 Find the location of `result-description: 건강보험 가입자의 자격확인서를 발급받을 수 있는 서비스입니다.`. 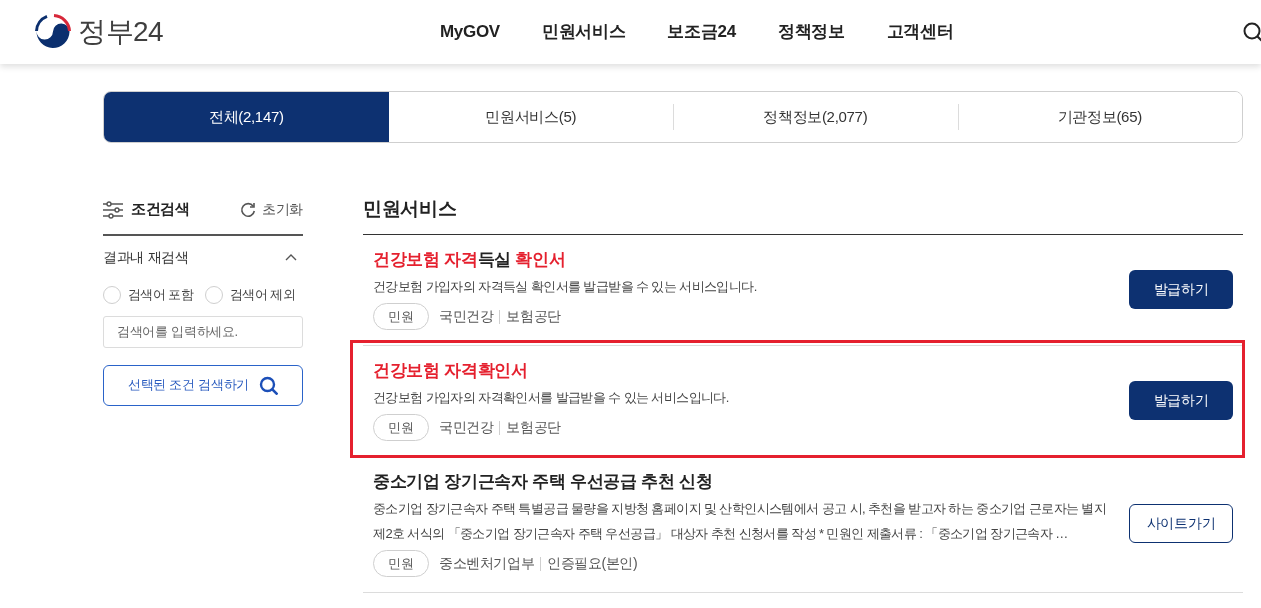

result-description: 건강보험 가입자의 자격확인서를 발급받을 수 있는 서비스입니다. is located at coordinates (551, 398).